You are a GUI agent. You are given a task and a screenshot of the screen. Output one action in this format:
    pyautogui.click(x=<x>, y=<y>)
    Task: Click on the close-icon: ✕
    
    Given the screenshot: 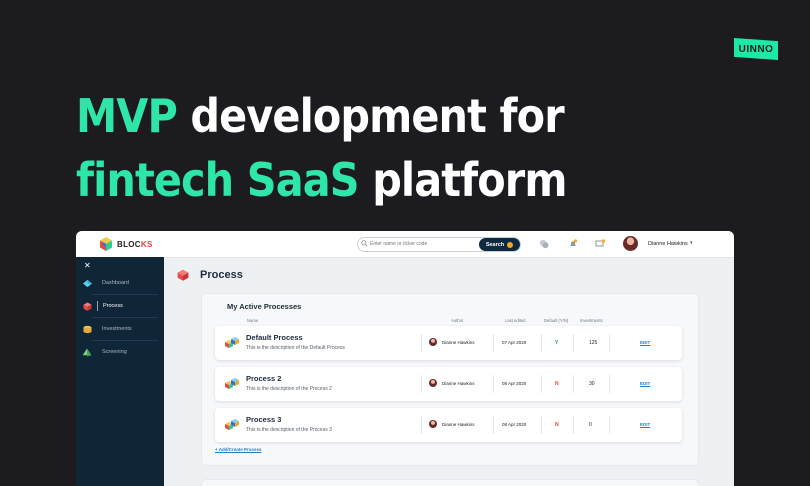 What is the action you would take?
    pyautogui.click(x=87, y=265)
    